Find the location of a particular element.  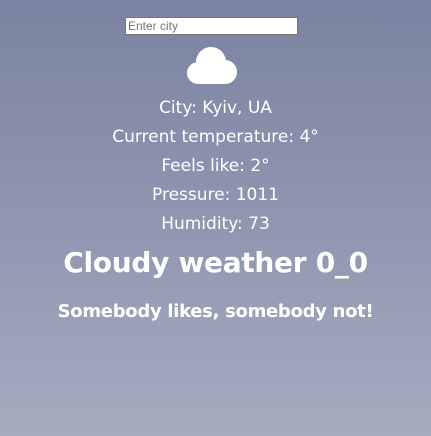

current-temperature-label: Current temperature: 4° is located at coordinates (215, 137).